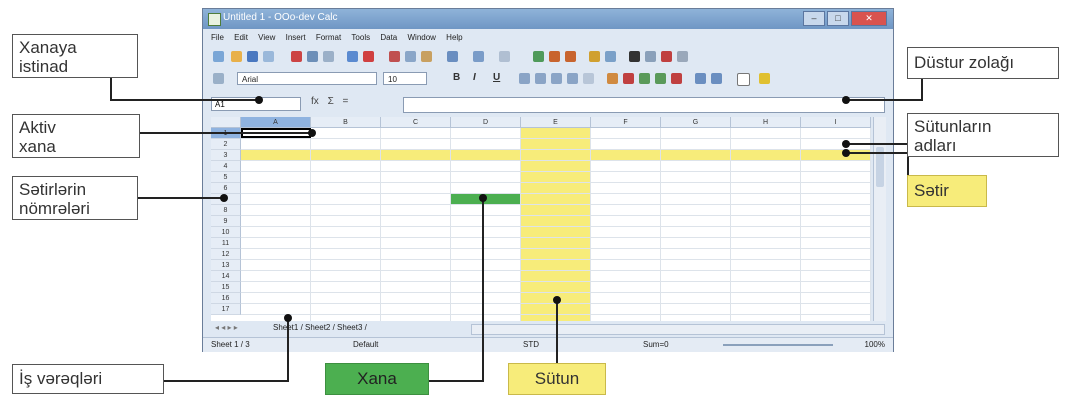 The width and height of the screenshot is (1073, 399). Describe the element at coordinates (394, 56) in the screenshot. I see `cut-icon` at that location.